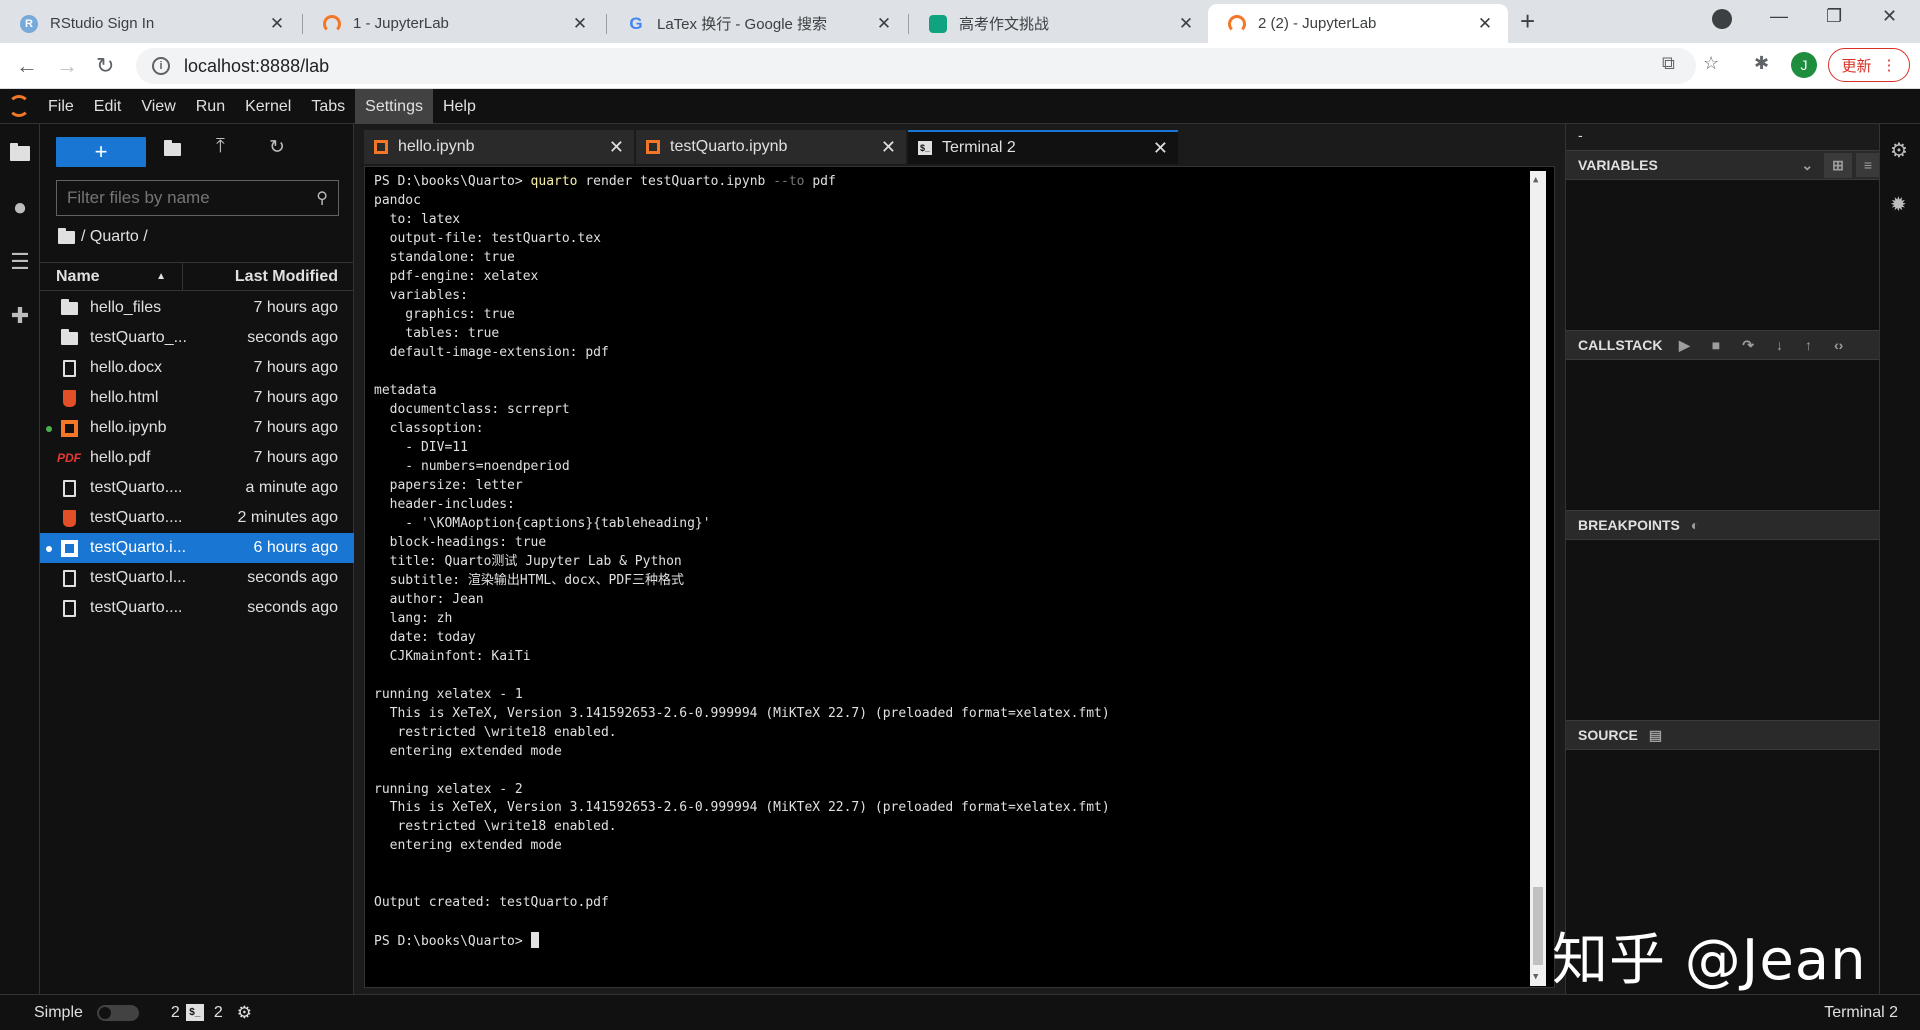 The height and width of the screenshot is (1030, 1920). I want to click on terminal-icon: $_, so click(925, 148).